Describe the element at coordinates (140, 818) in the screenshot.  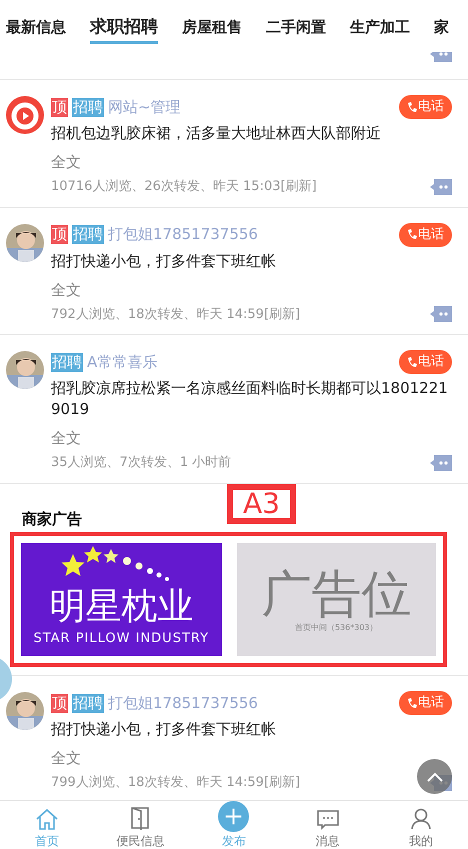
I see `door-icon` at that location.